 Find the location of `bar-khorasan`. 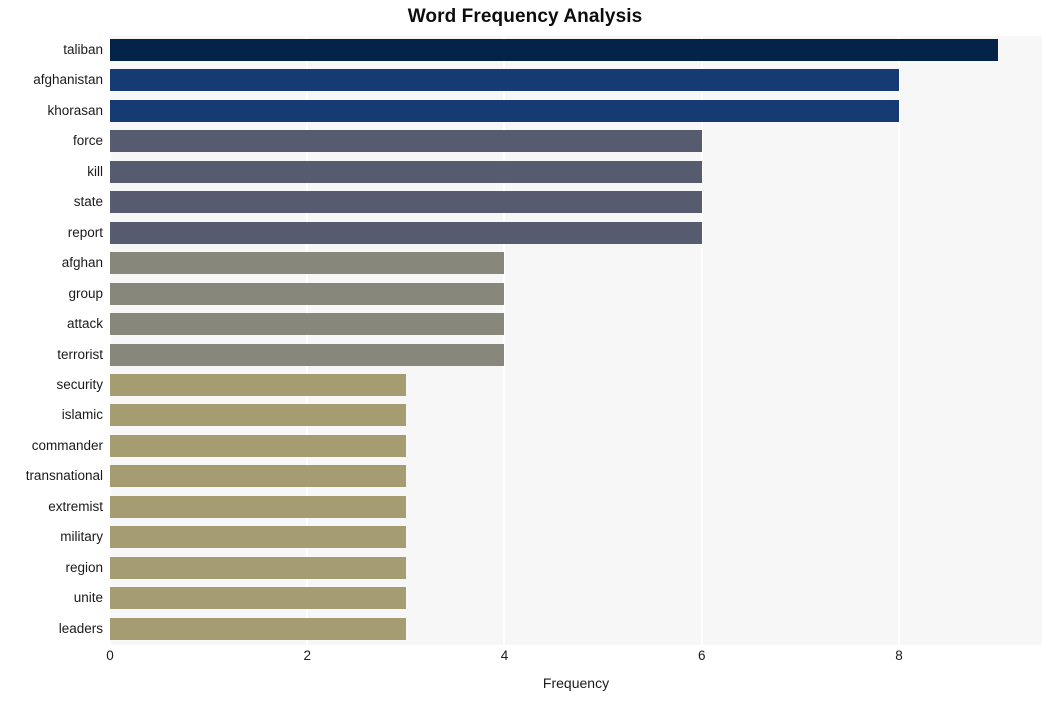

bar-khorasan is located at coordinates (504, 110).